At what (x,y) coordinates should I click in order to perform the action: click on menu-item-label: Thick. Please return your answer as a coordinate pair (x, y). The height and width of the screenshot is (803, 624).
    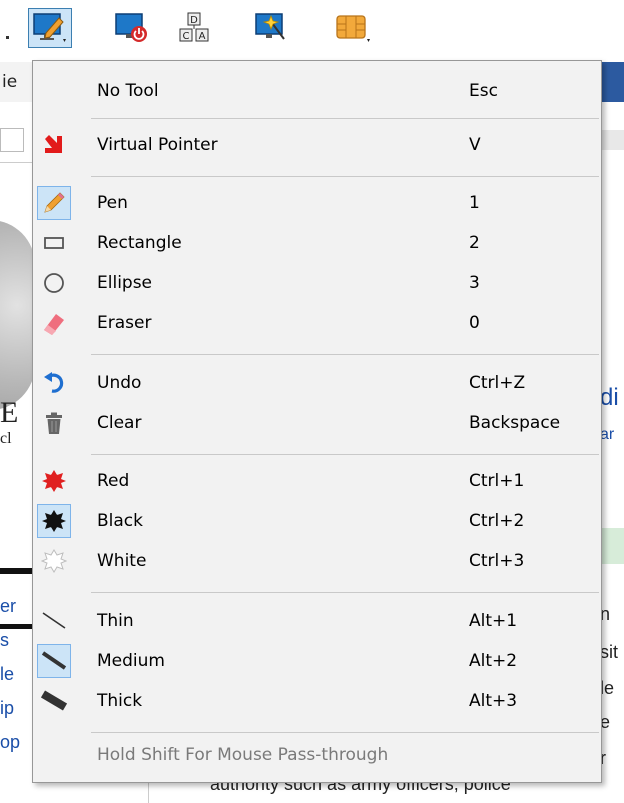
    Looking at the image, I should click on (120, 701).